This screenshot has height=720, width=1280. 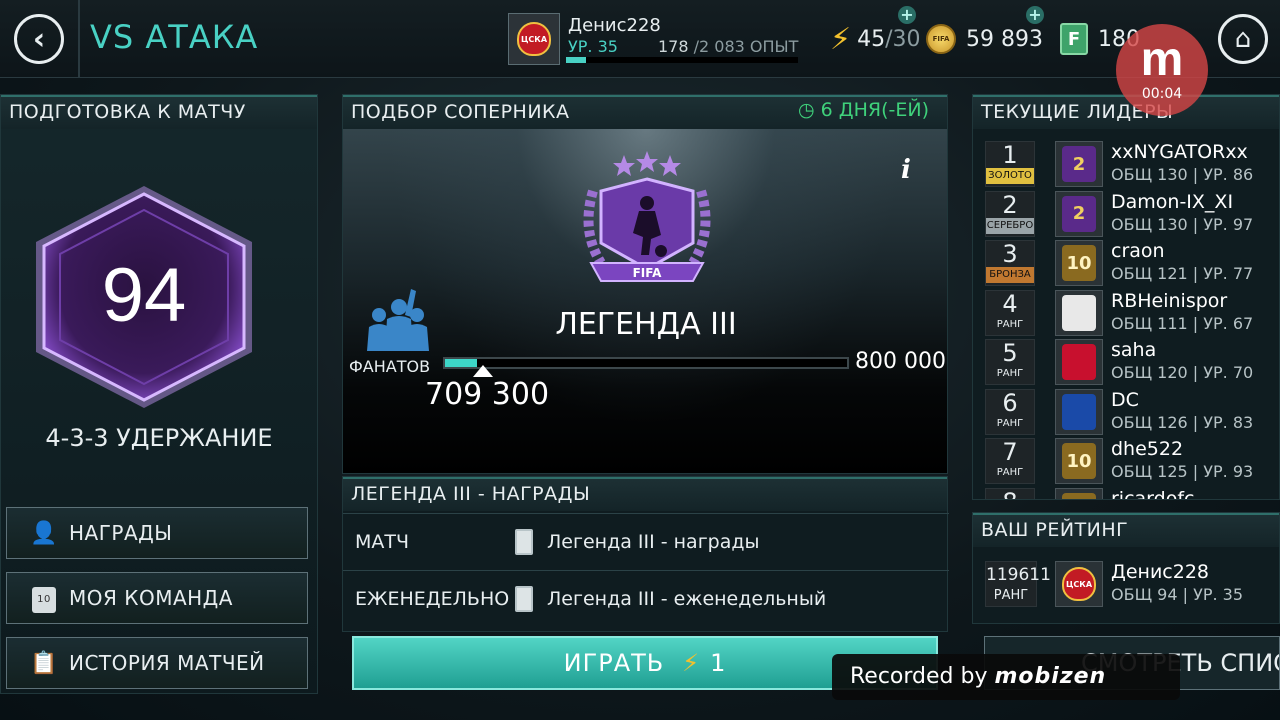 I want to click on rank-box: 4 РАНГ, so click(x=1010, y=312).